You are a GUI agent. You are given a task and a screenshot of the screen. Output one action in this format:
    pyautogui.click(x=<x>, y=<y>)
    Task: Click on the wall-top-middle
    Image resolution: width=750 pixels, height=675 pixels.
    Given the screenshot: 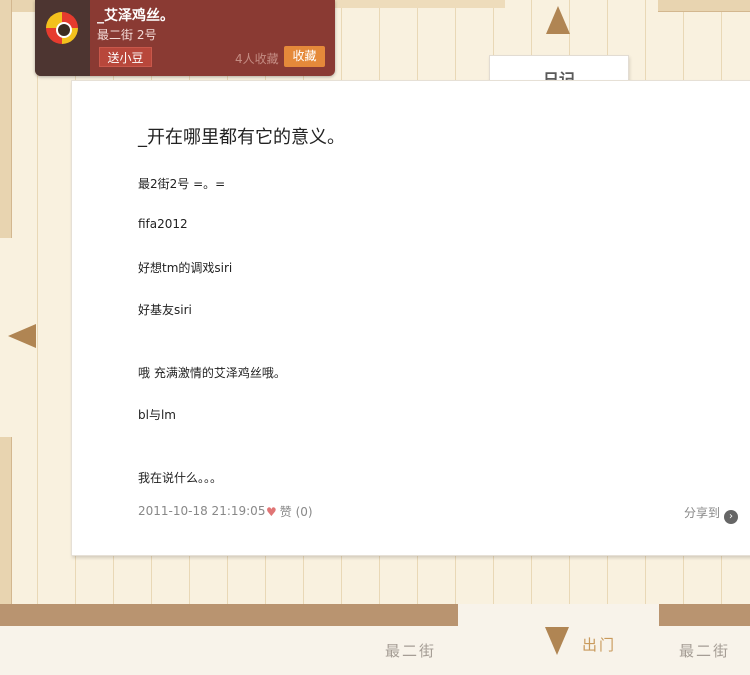 What is the action you would take?
    pyautogui.click(x=420, y=4)
    